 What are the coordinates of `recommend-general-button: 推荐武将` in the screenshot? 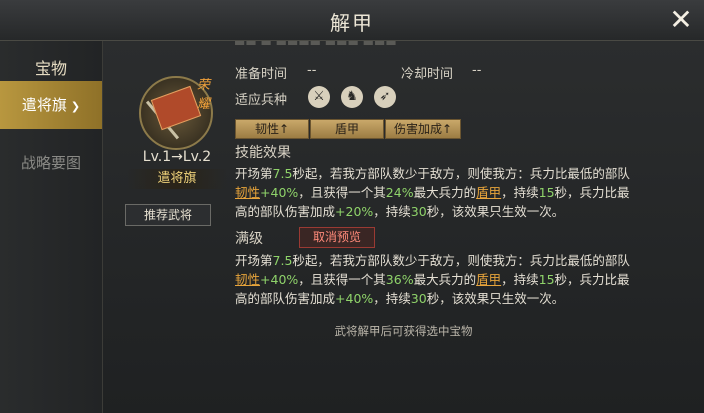 It's located at (168, 215).